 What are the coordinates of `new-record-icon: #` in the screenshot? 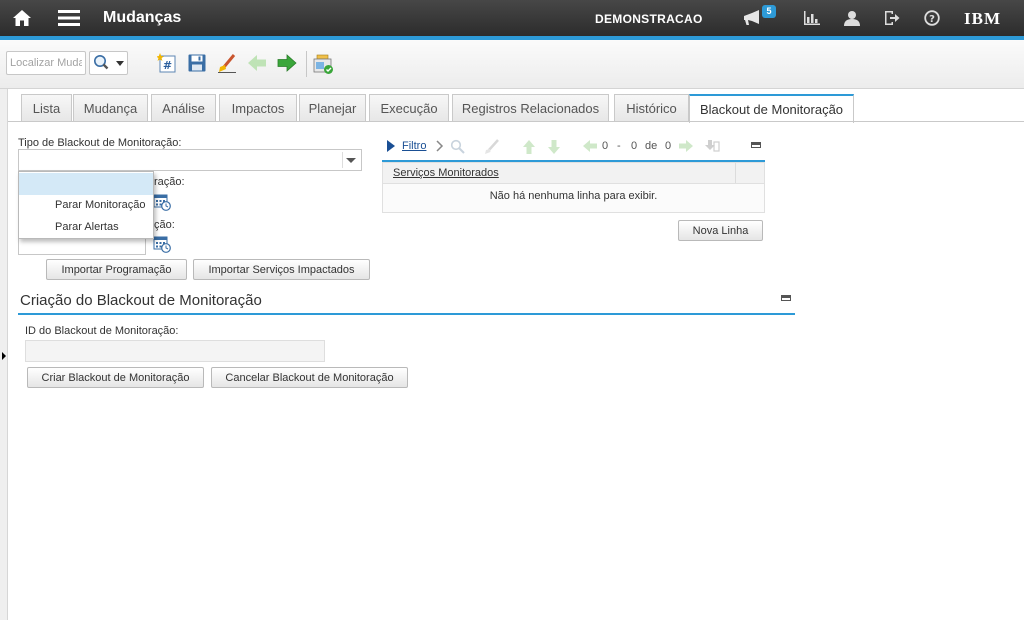 It's located at (166, 63).